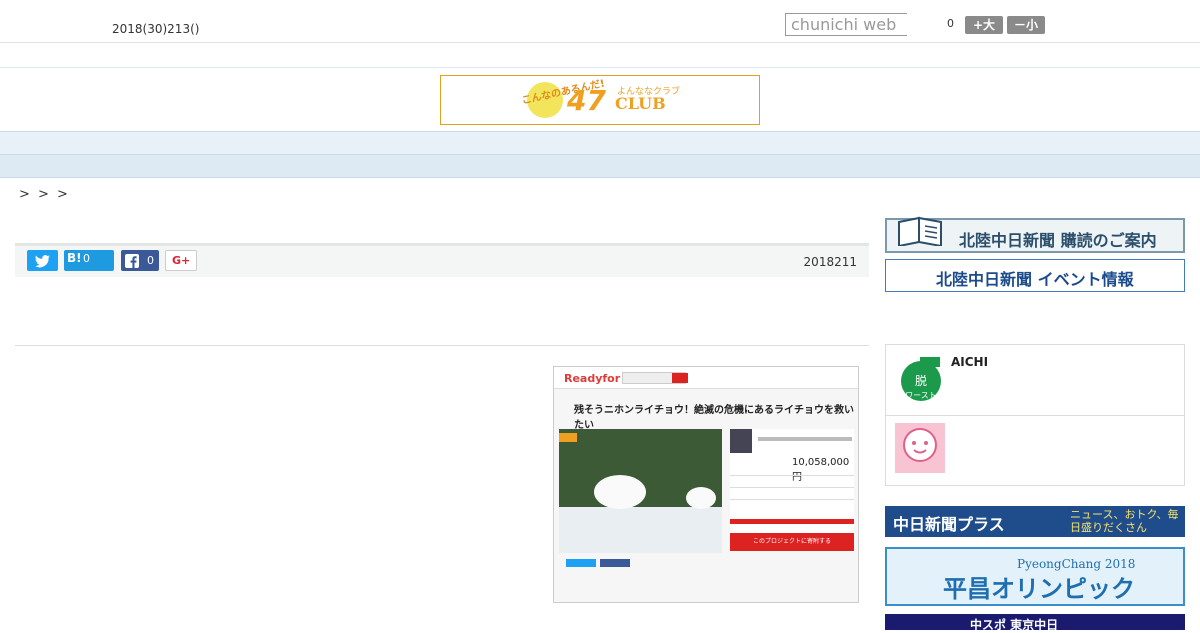 The height and width of the screenshot is (633, 1200). What do you see at coordinates (600, 166) in the screenshot?
I see `sub-nav` at bounding box center [600, 166].